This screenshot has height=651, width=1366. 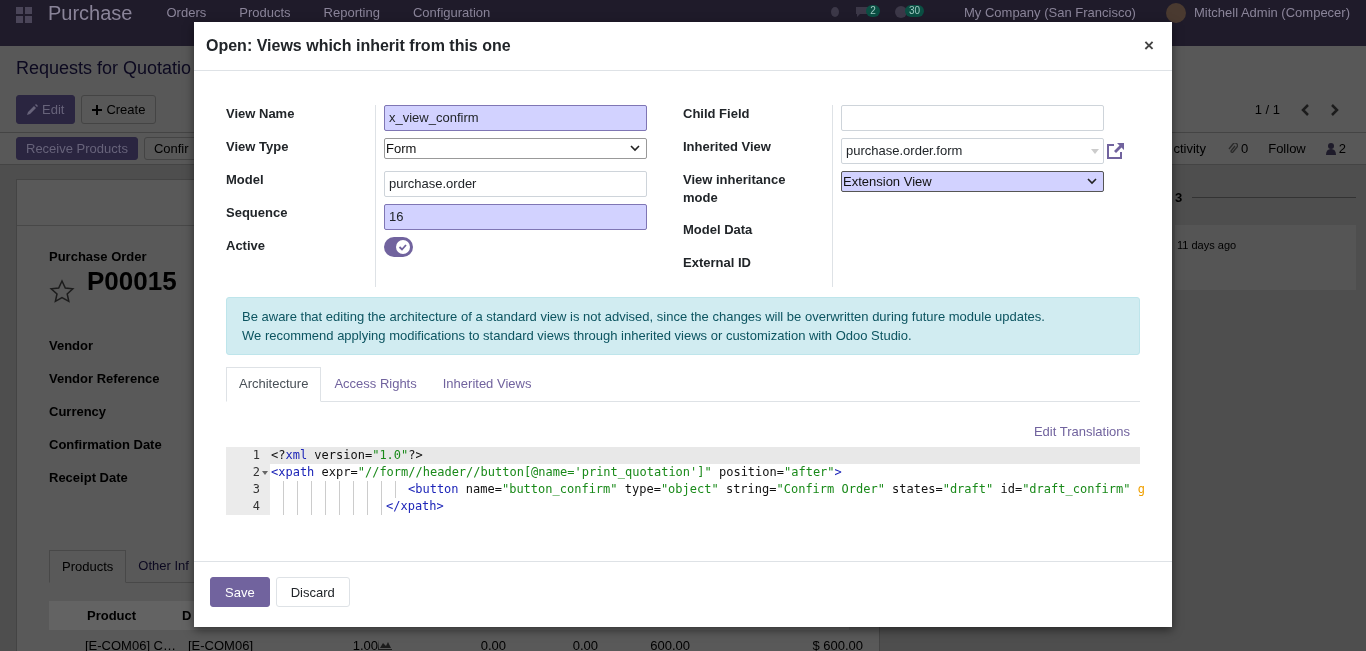 What do you see at coordinates (718, 230) in the screenshot?
I see `field-label: Model Data` at bounding box center [718, 230].